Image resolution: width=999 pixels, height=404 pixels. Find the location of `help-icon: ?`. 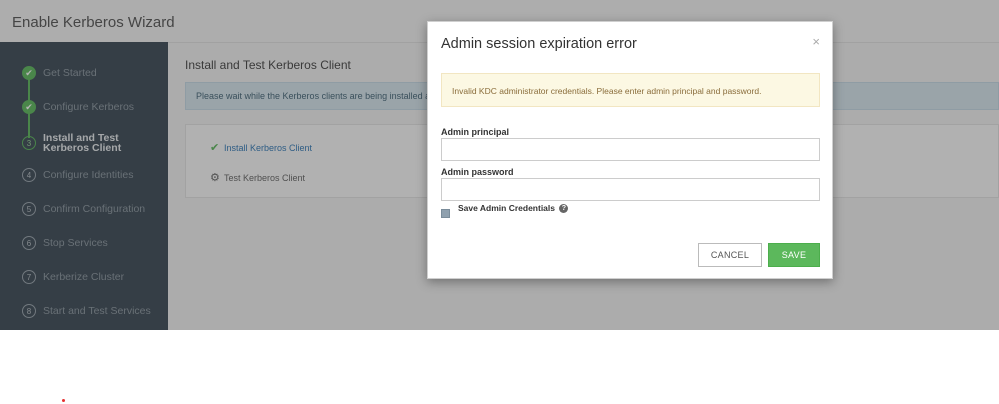

help-icon: ? is located at coordinates (564, 208).